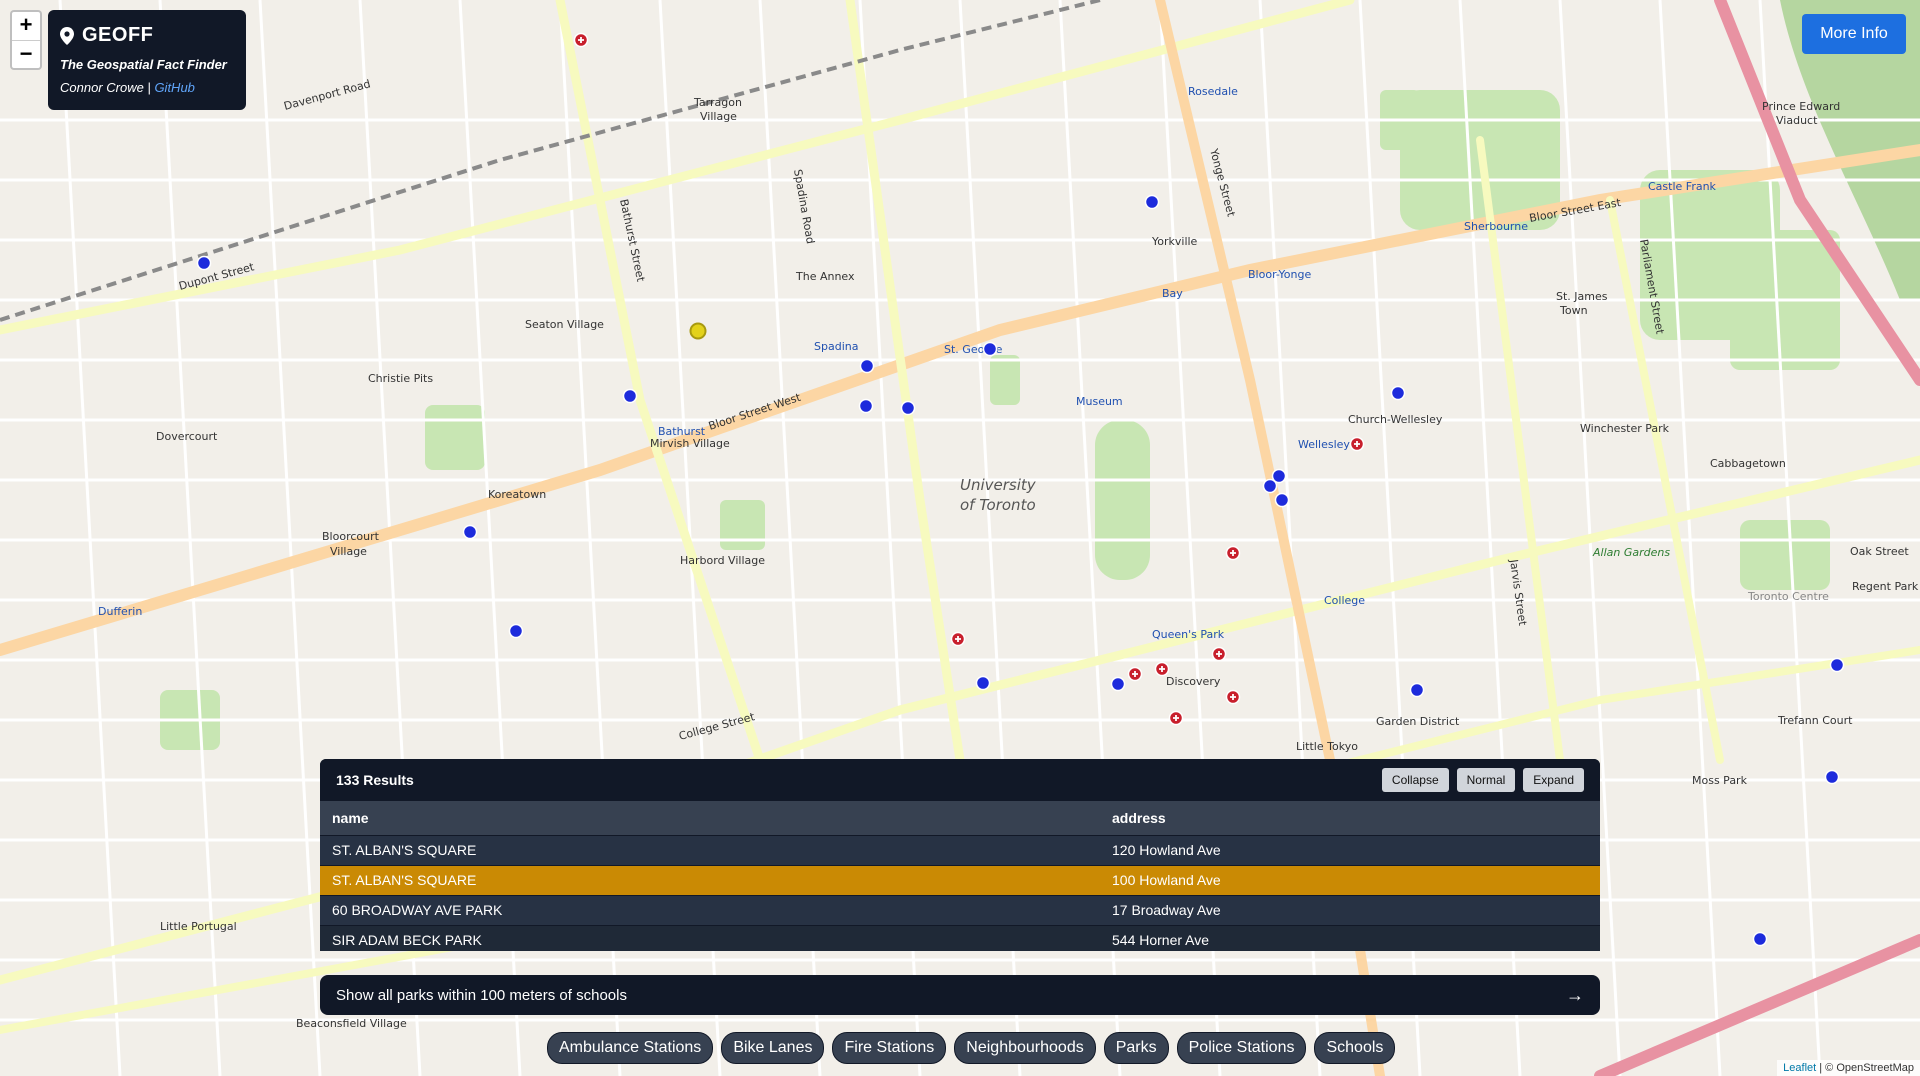 Image resolution: width=1920 pixels, height=1076 pixels. Describe the element at coordinates (1344, 600) in the screenshot. I see `svg-text: College` at that location.